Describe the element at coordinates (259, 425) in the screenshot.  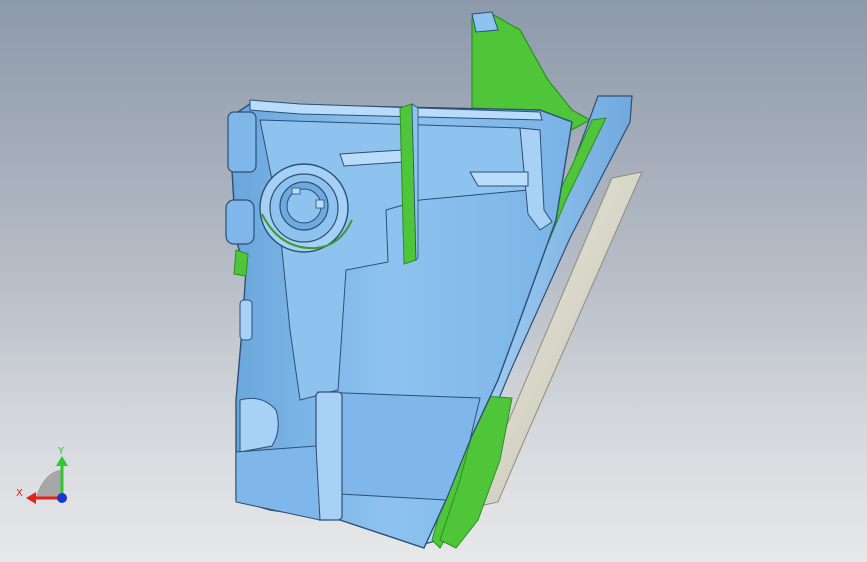
I see `bottom-left-bulge` at that location.